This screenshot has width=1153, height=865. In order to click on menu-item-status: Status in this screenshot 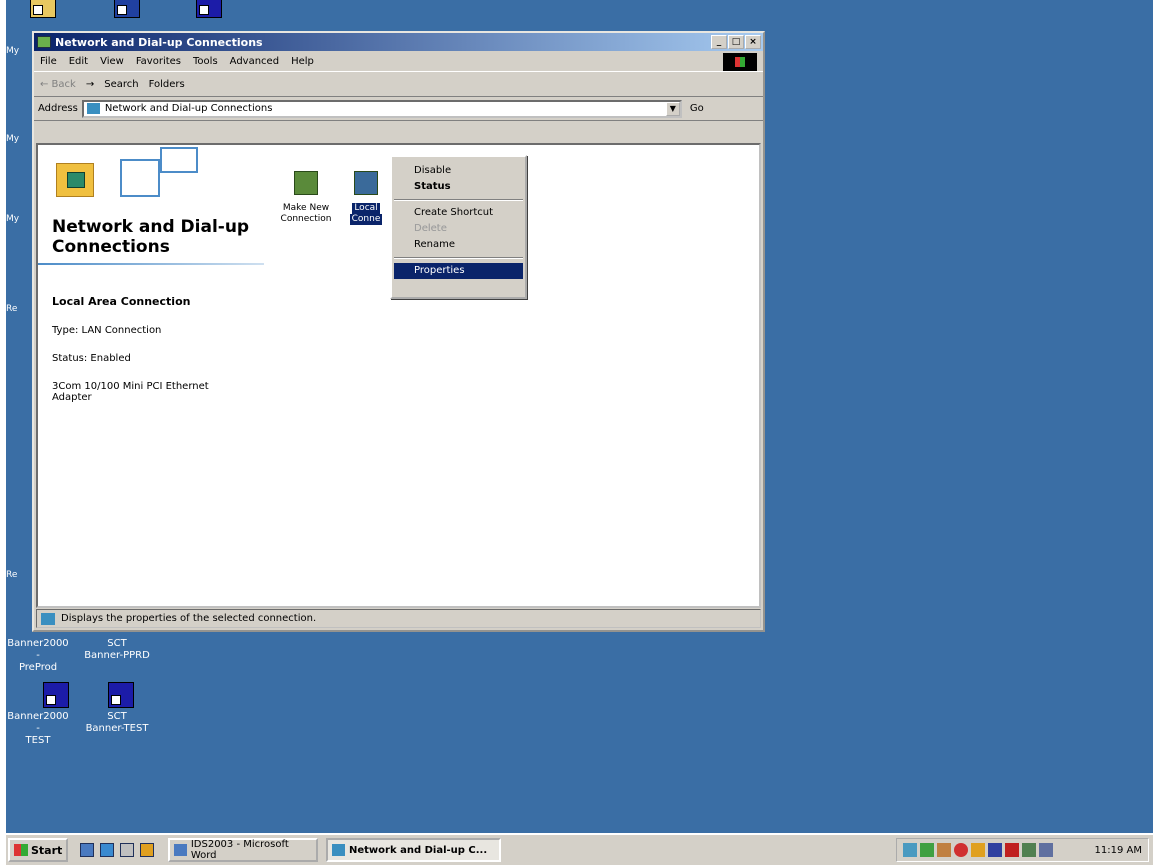, I will do `click(458, 187)`.